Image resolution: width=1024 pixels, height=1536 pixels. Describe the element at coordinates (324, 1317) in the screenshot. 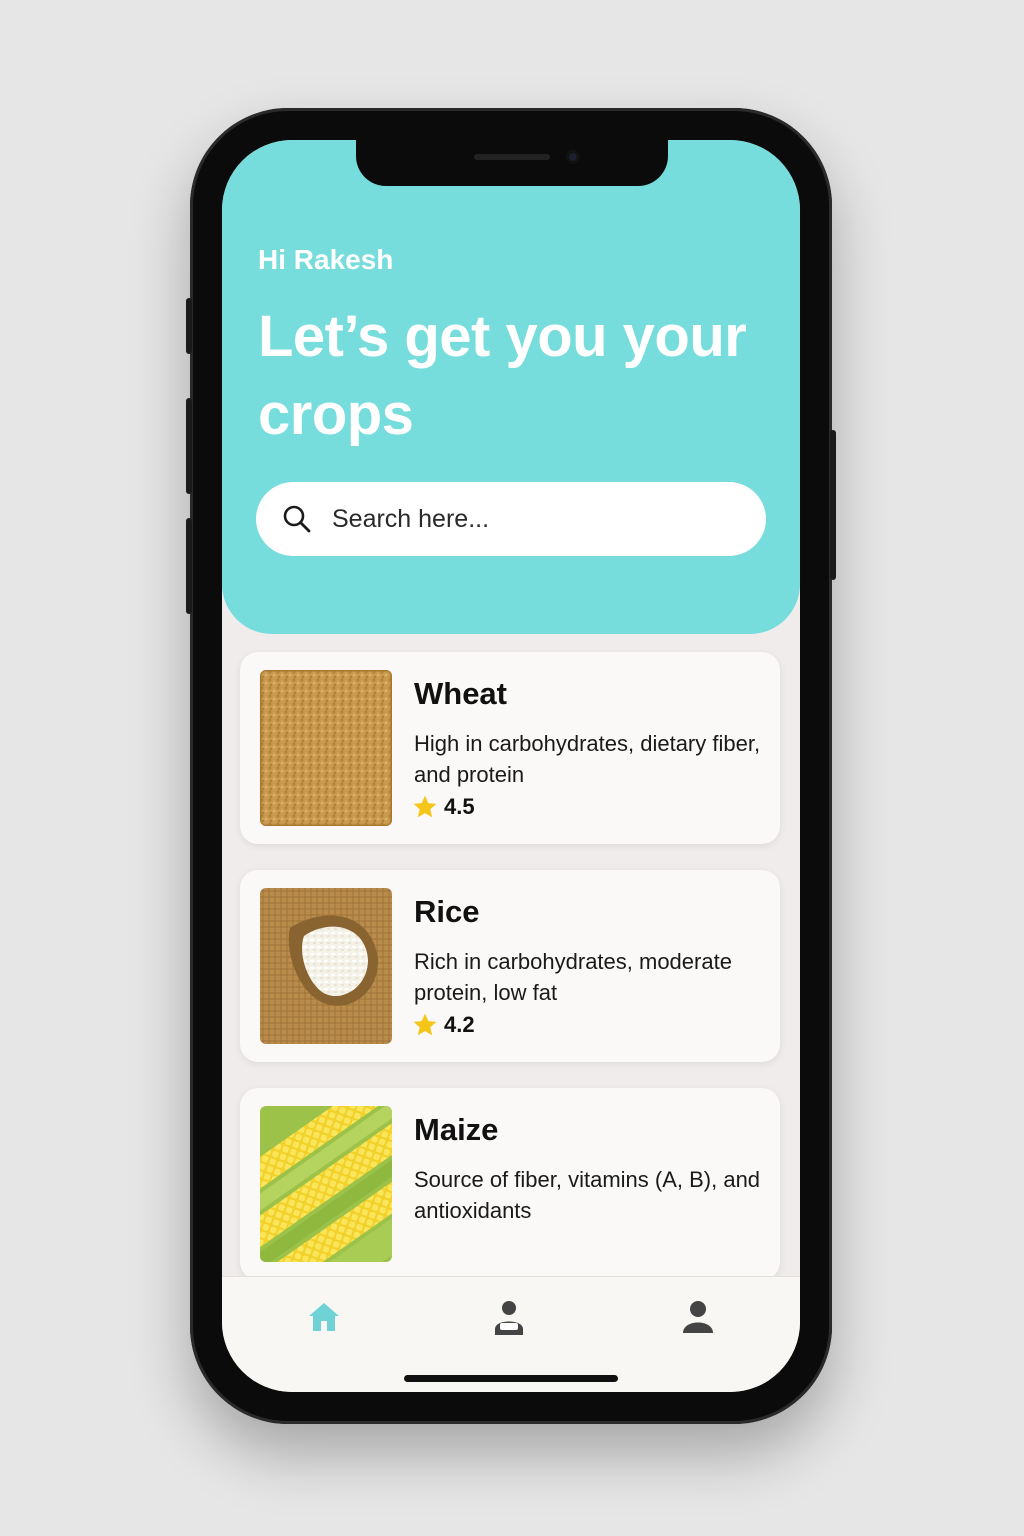

I see `home-icon` at that location.